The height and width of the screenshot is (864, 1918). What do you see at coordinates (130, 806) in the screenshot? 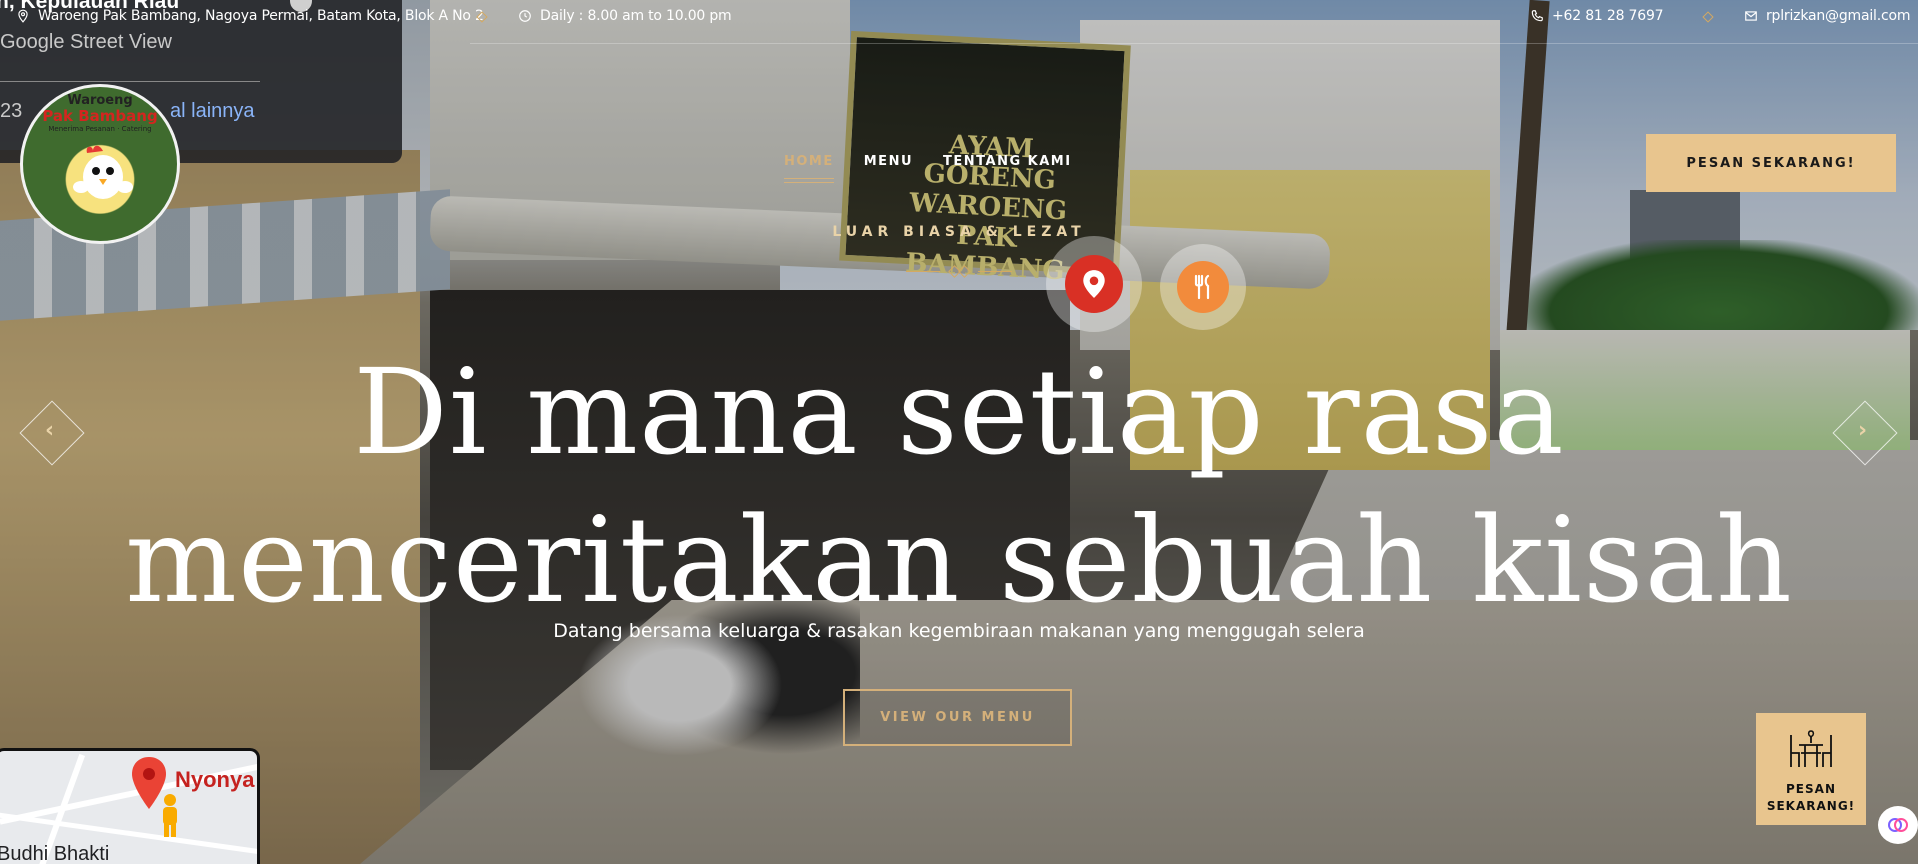
I see `street-view-minimap: Nyonya Budhi Bhakti` at bounding box center [130, 806].